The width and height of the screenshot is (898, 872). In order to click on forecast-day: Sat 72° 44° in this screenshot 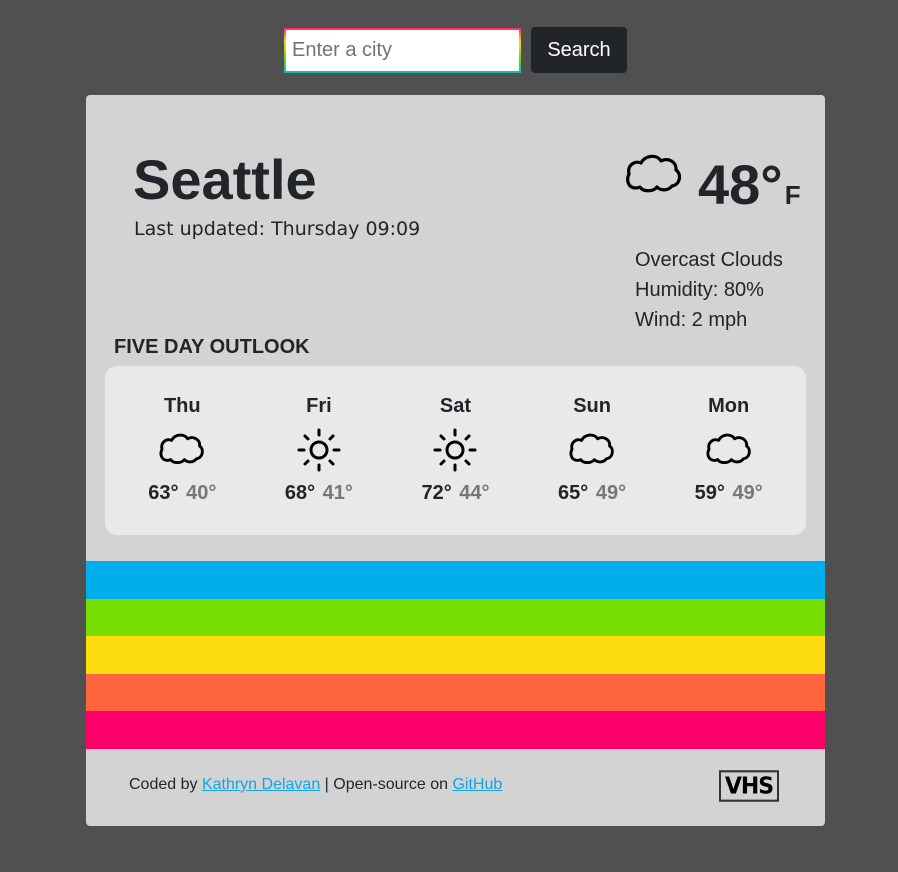, I will do `click(455, 450)`.